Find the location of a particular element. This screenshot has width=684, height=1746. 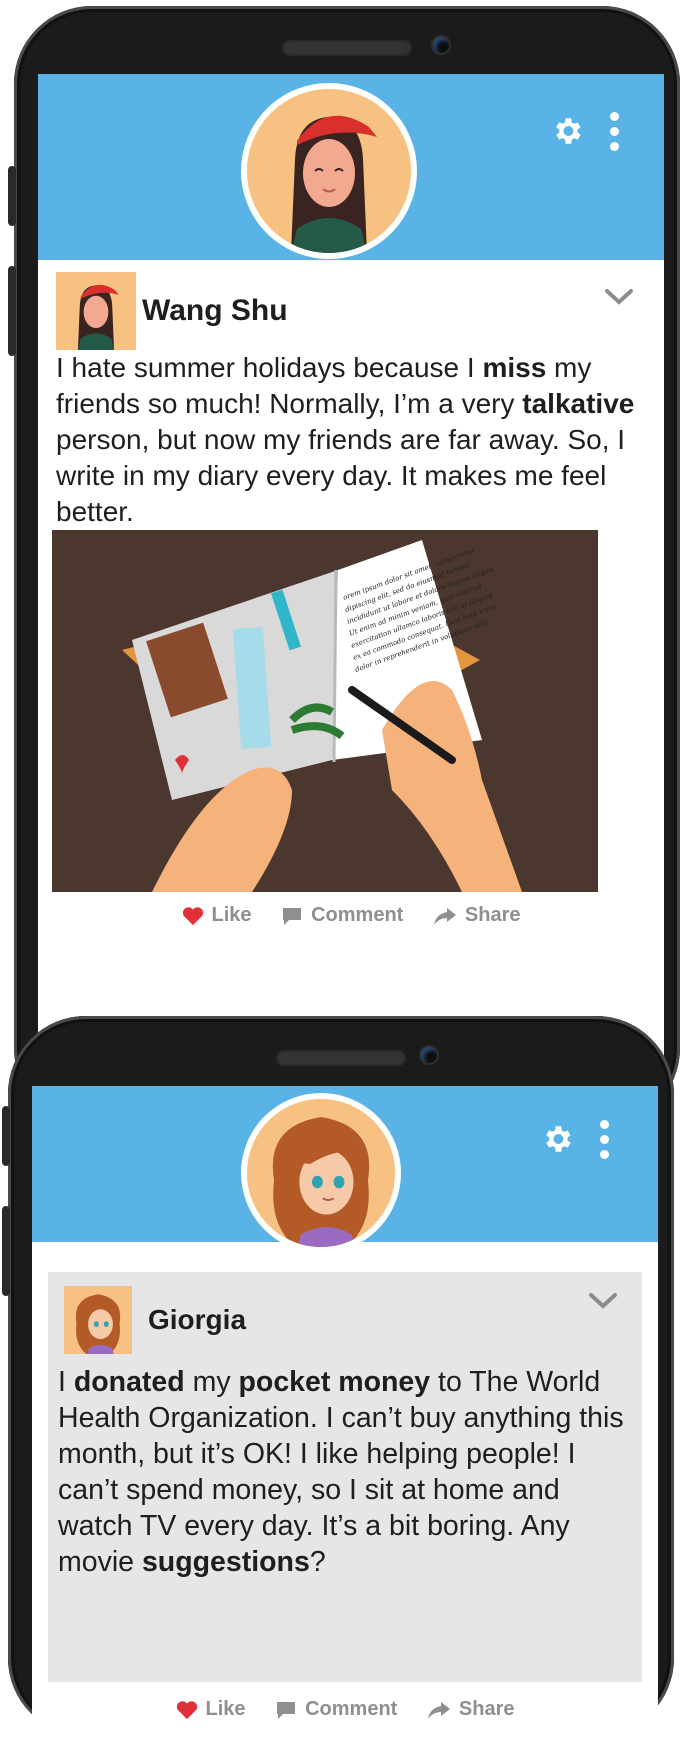

girl-with-cap-avatar-icon is located at coordinates (329, 171).